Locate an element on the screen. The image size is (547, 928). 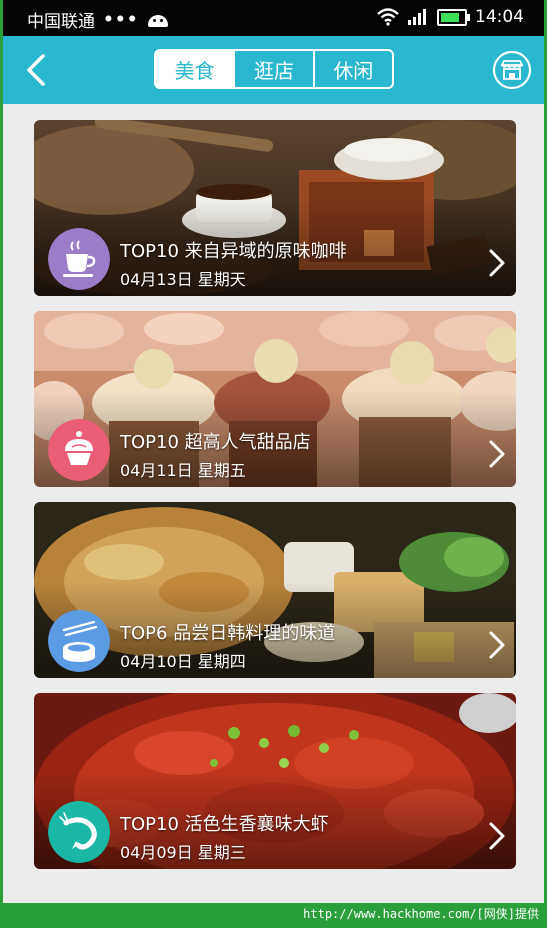
tab-shopping: 逛店 is located at coordinates (272, 69).